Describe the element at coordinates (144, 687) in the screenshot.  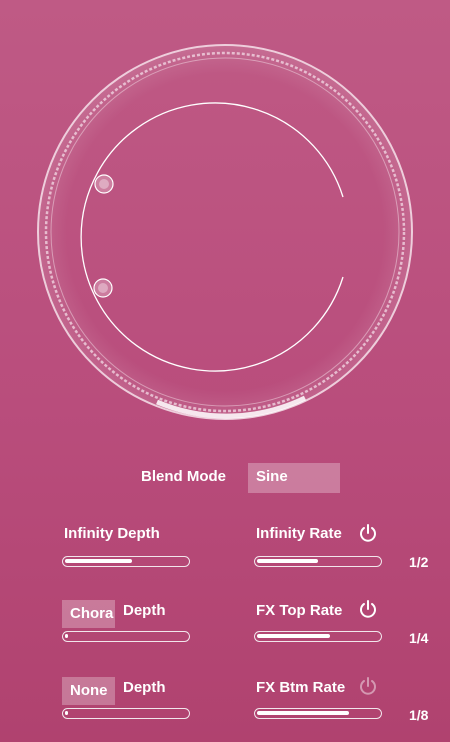
I see `none-depth-label: Depth` at that location.